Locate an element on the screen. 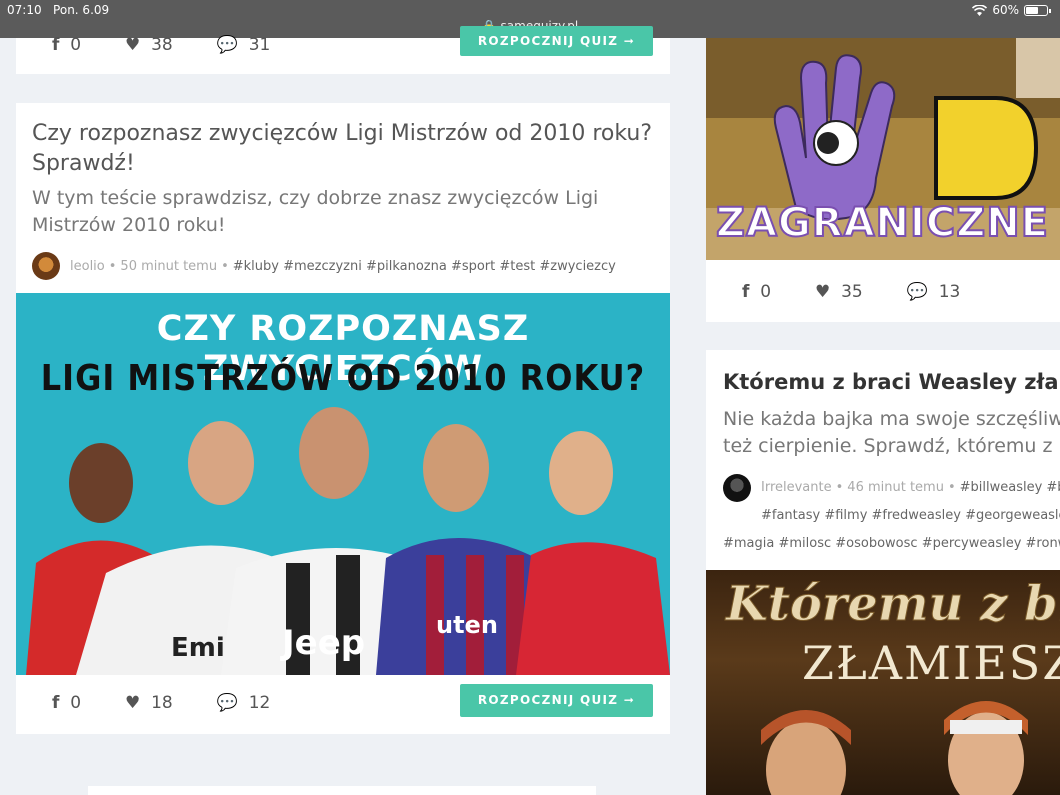 The height and width of the screenshot is (795, 1060). quiz-cover-image: Do ZAGRANICZNE I is located at coordinates (883, 149).